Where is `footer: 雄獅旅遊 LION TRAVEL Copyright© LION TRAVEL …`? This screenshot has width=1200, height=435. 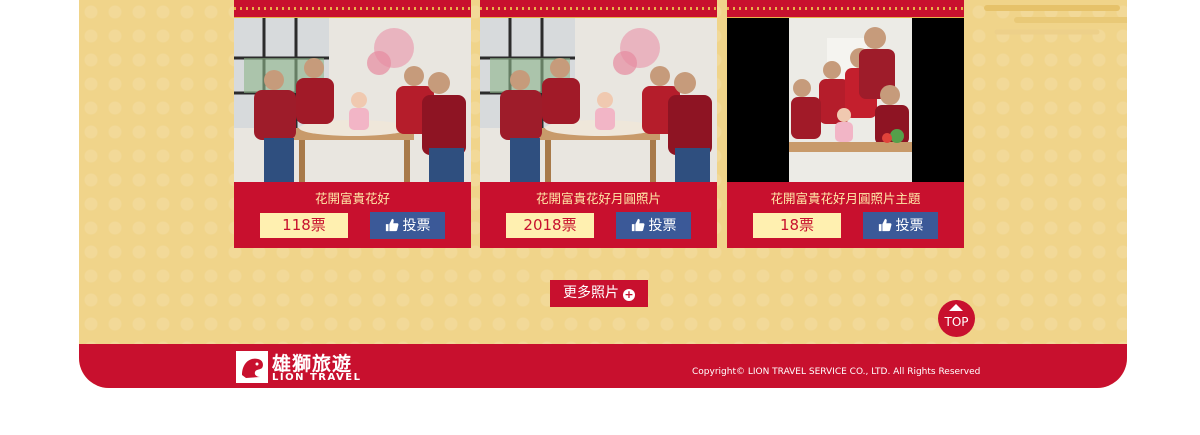
footer: 雄獅旅遊 LION TRAVEL Copyright© LION TRAVEL … is located at coordinates (603, 366).